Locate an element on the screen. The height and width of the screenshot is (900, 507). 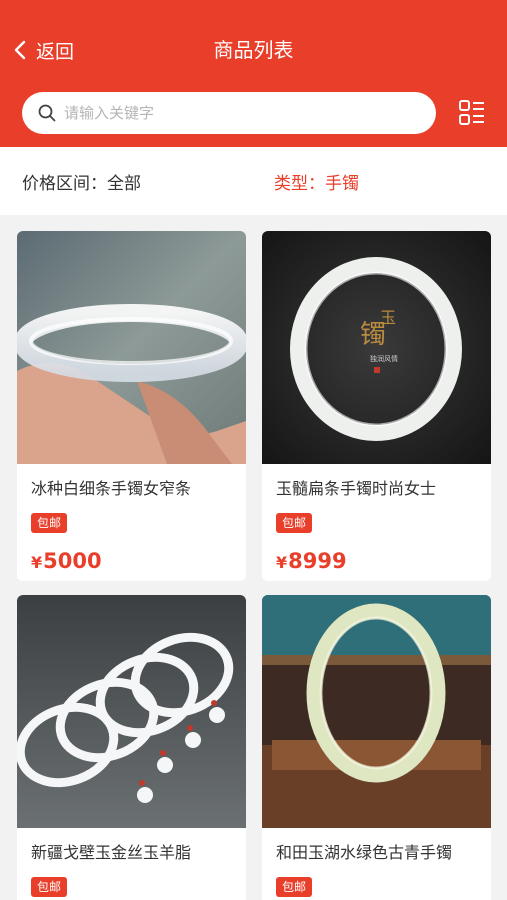
type-filter: 类型：手镯 is located at coordinates (316, 181).